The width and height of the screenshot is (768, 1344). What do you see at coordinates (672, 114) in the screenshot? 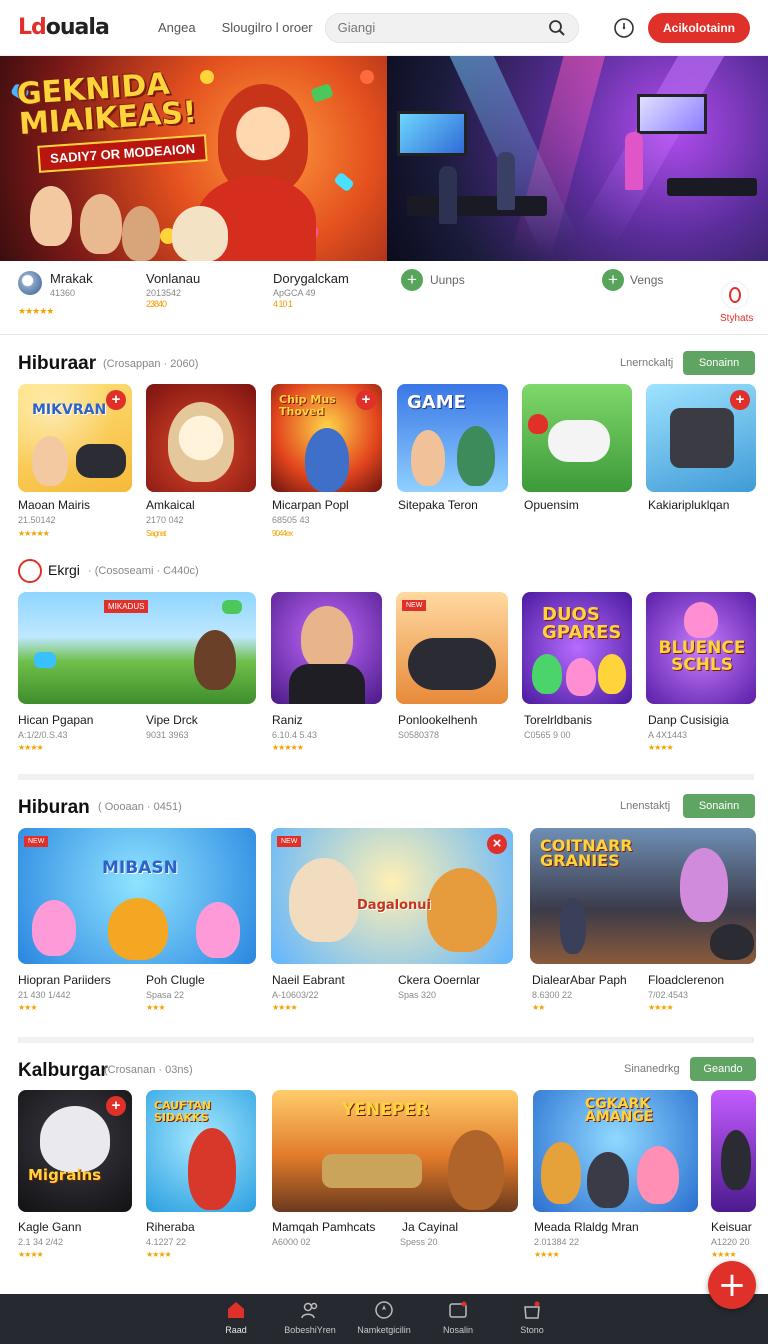
I see `wall-screen` at bounding box center [672, 114].